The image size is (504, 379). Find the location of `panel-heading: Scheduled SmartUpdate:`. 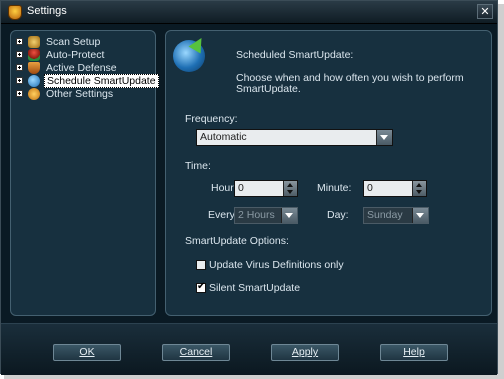

panel-heading: Scheduled SmartUpdate: is located at coordinates (295, 55).